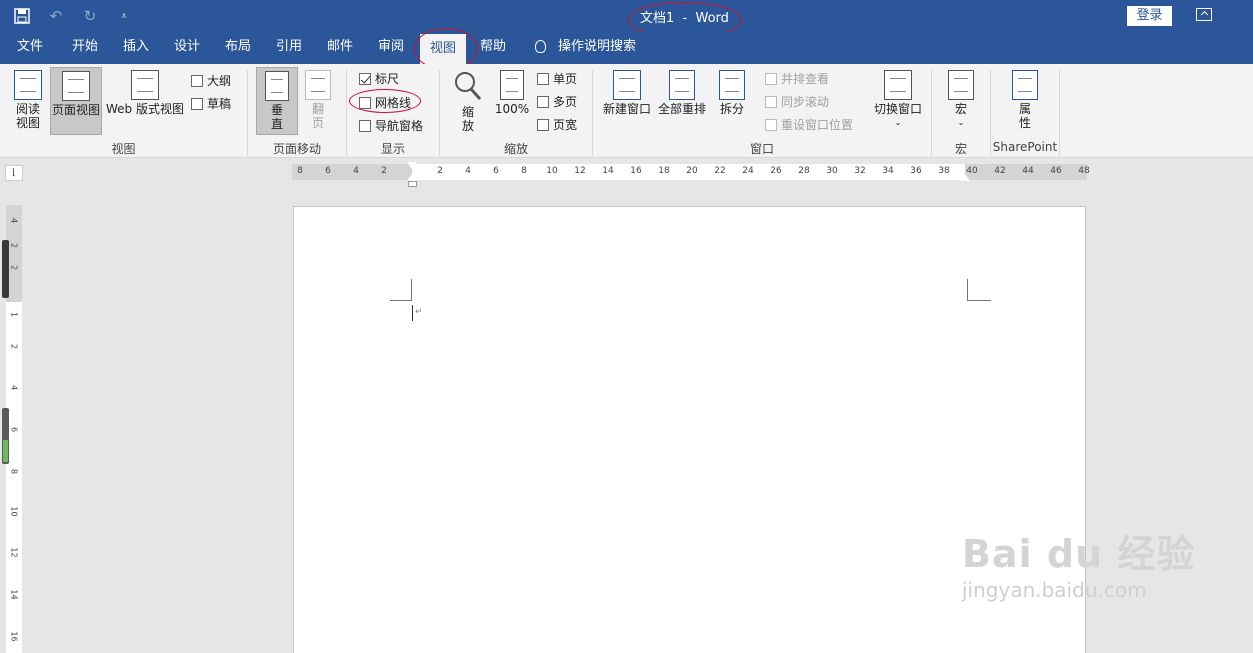 The height and width of the screenshot is (653, 1253). Describe the element at coordinates (664, 171) in the screenshot. I see `ruler-tick-label: 18` at that location.